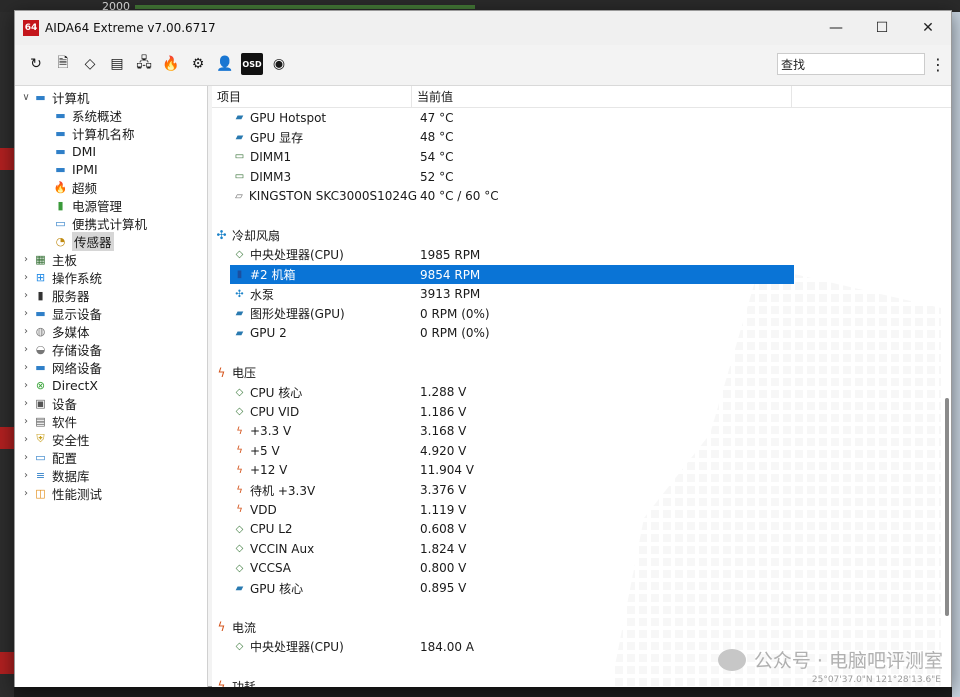 The width and height of the screenshot is (960, 697). What do you see at coordinates (111, 241) in the screenshot?
I see `tree-item: ◔ 传感器` at bounding box center [111, 241].